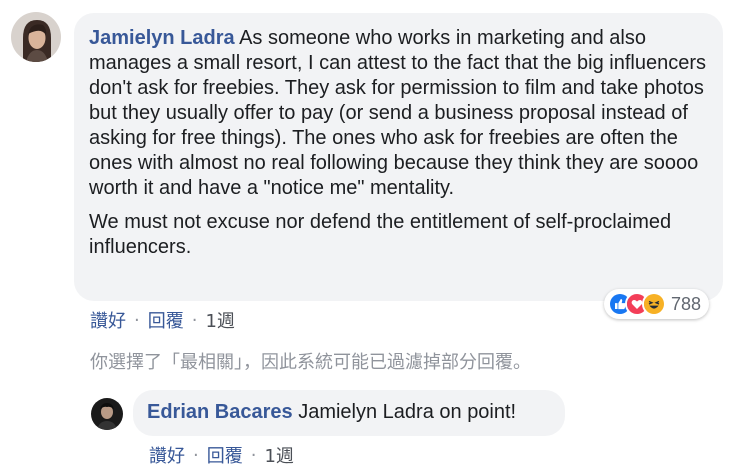 The width and height of the screenshot is (750, 475). I want to click on filter-notice: 你選擇了「最相關」，因此系統可能已過濾掉部分回覆。, so click(310, 362).